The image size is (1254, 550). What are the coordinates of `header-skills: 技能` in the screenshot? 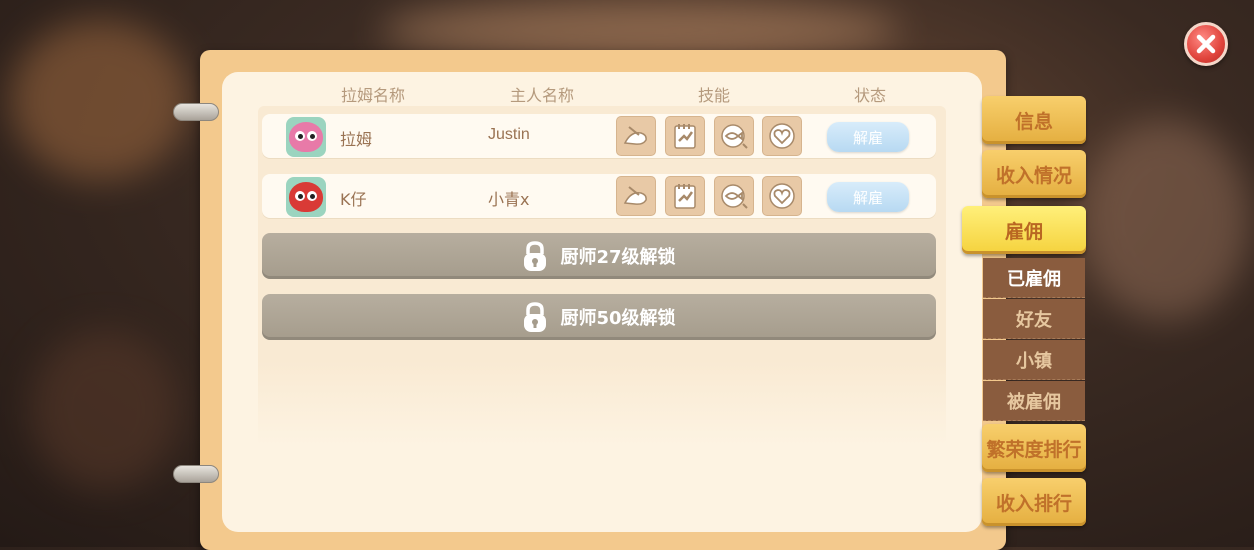 It's located at (714, 95).